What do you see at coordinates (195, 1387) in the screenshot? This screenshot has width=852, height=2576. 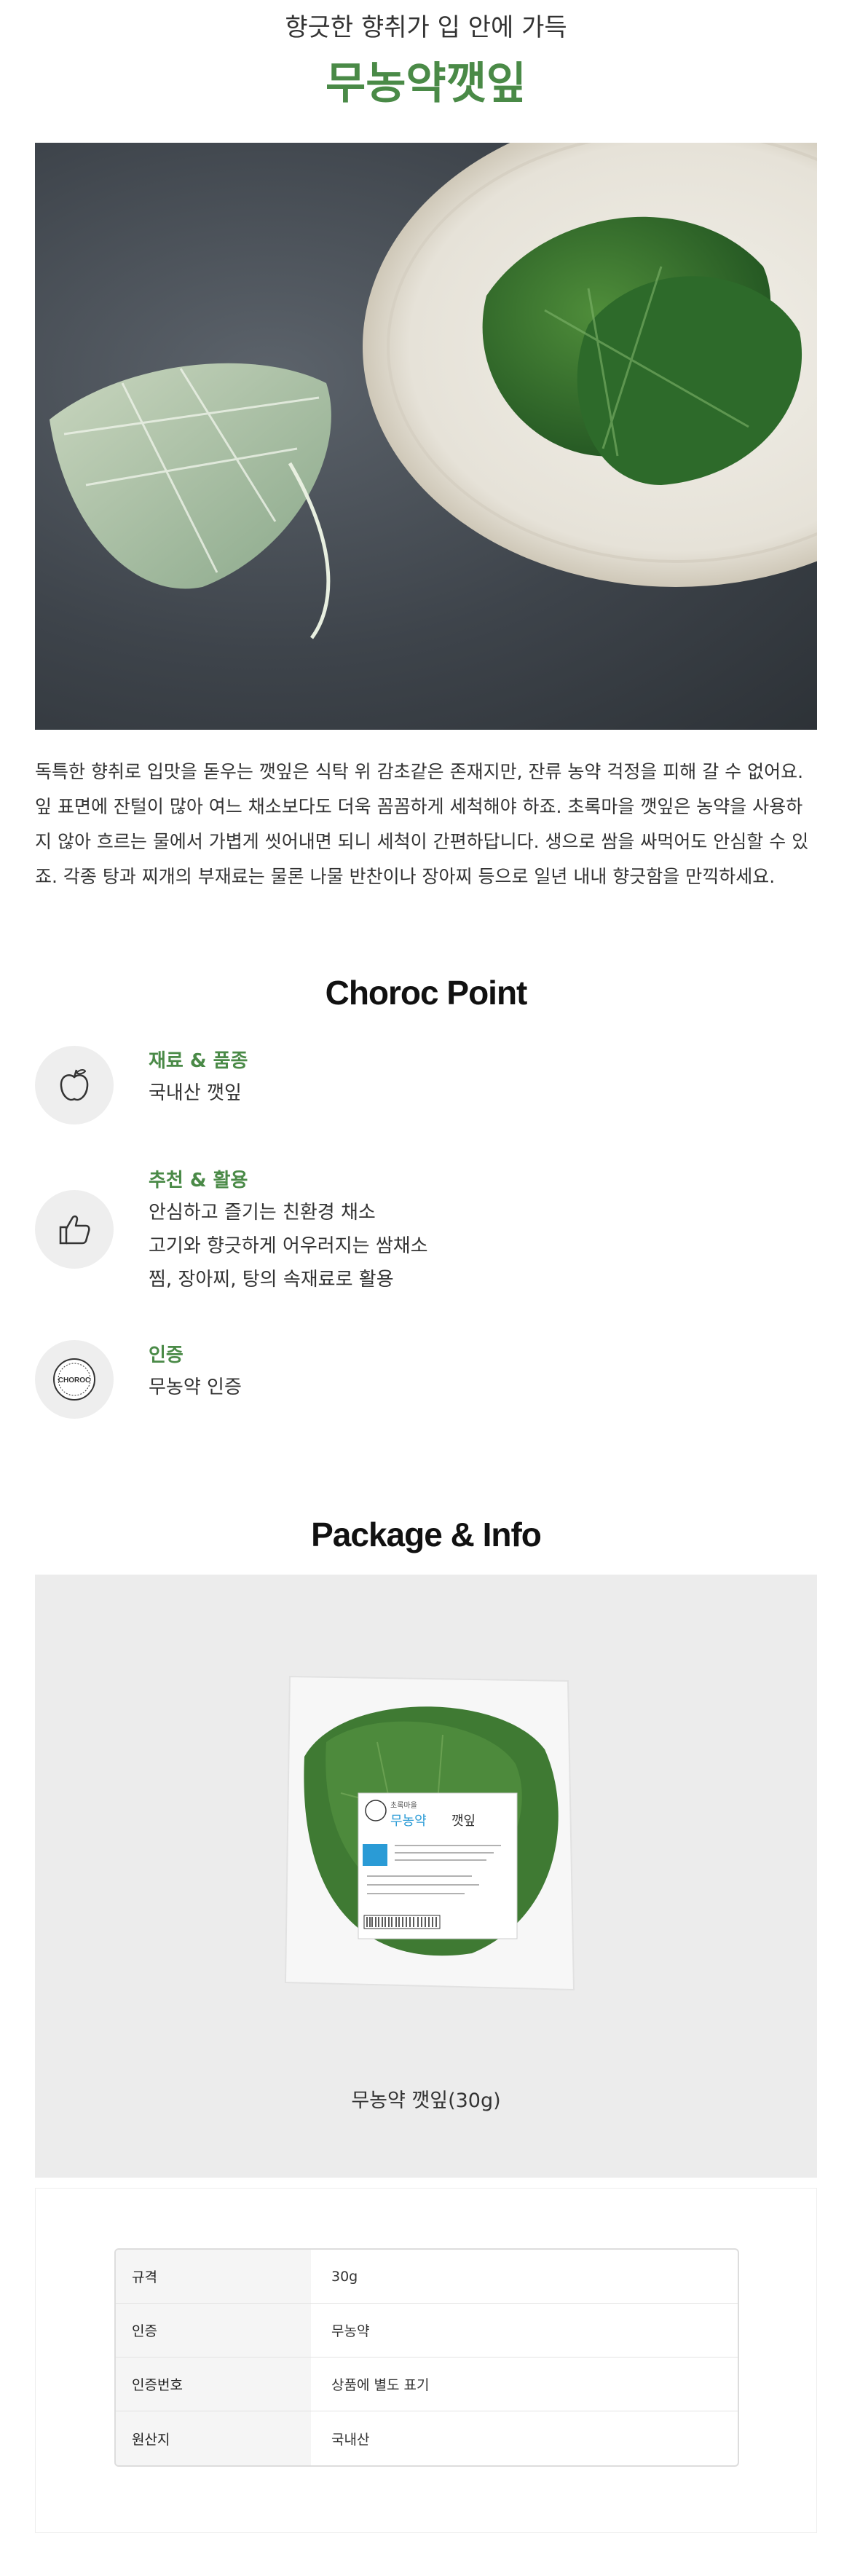 I see `point-line: 무농약 인증` at bounding box center [195, 1387].